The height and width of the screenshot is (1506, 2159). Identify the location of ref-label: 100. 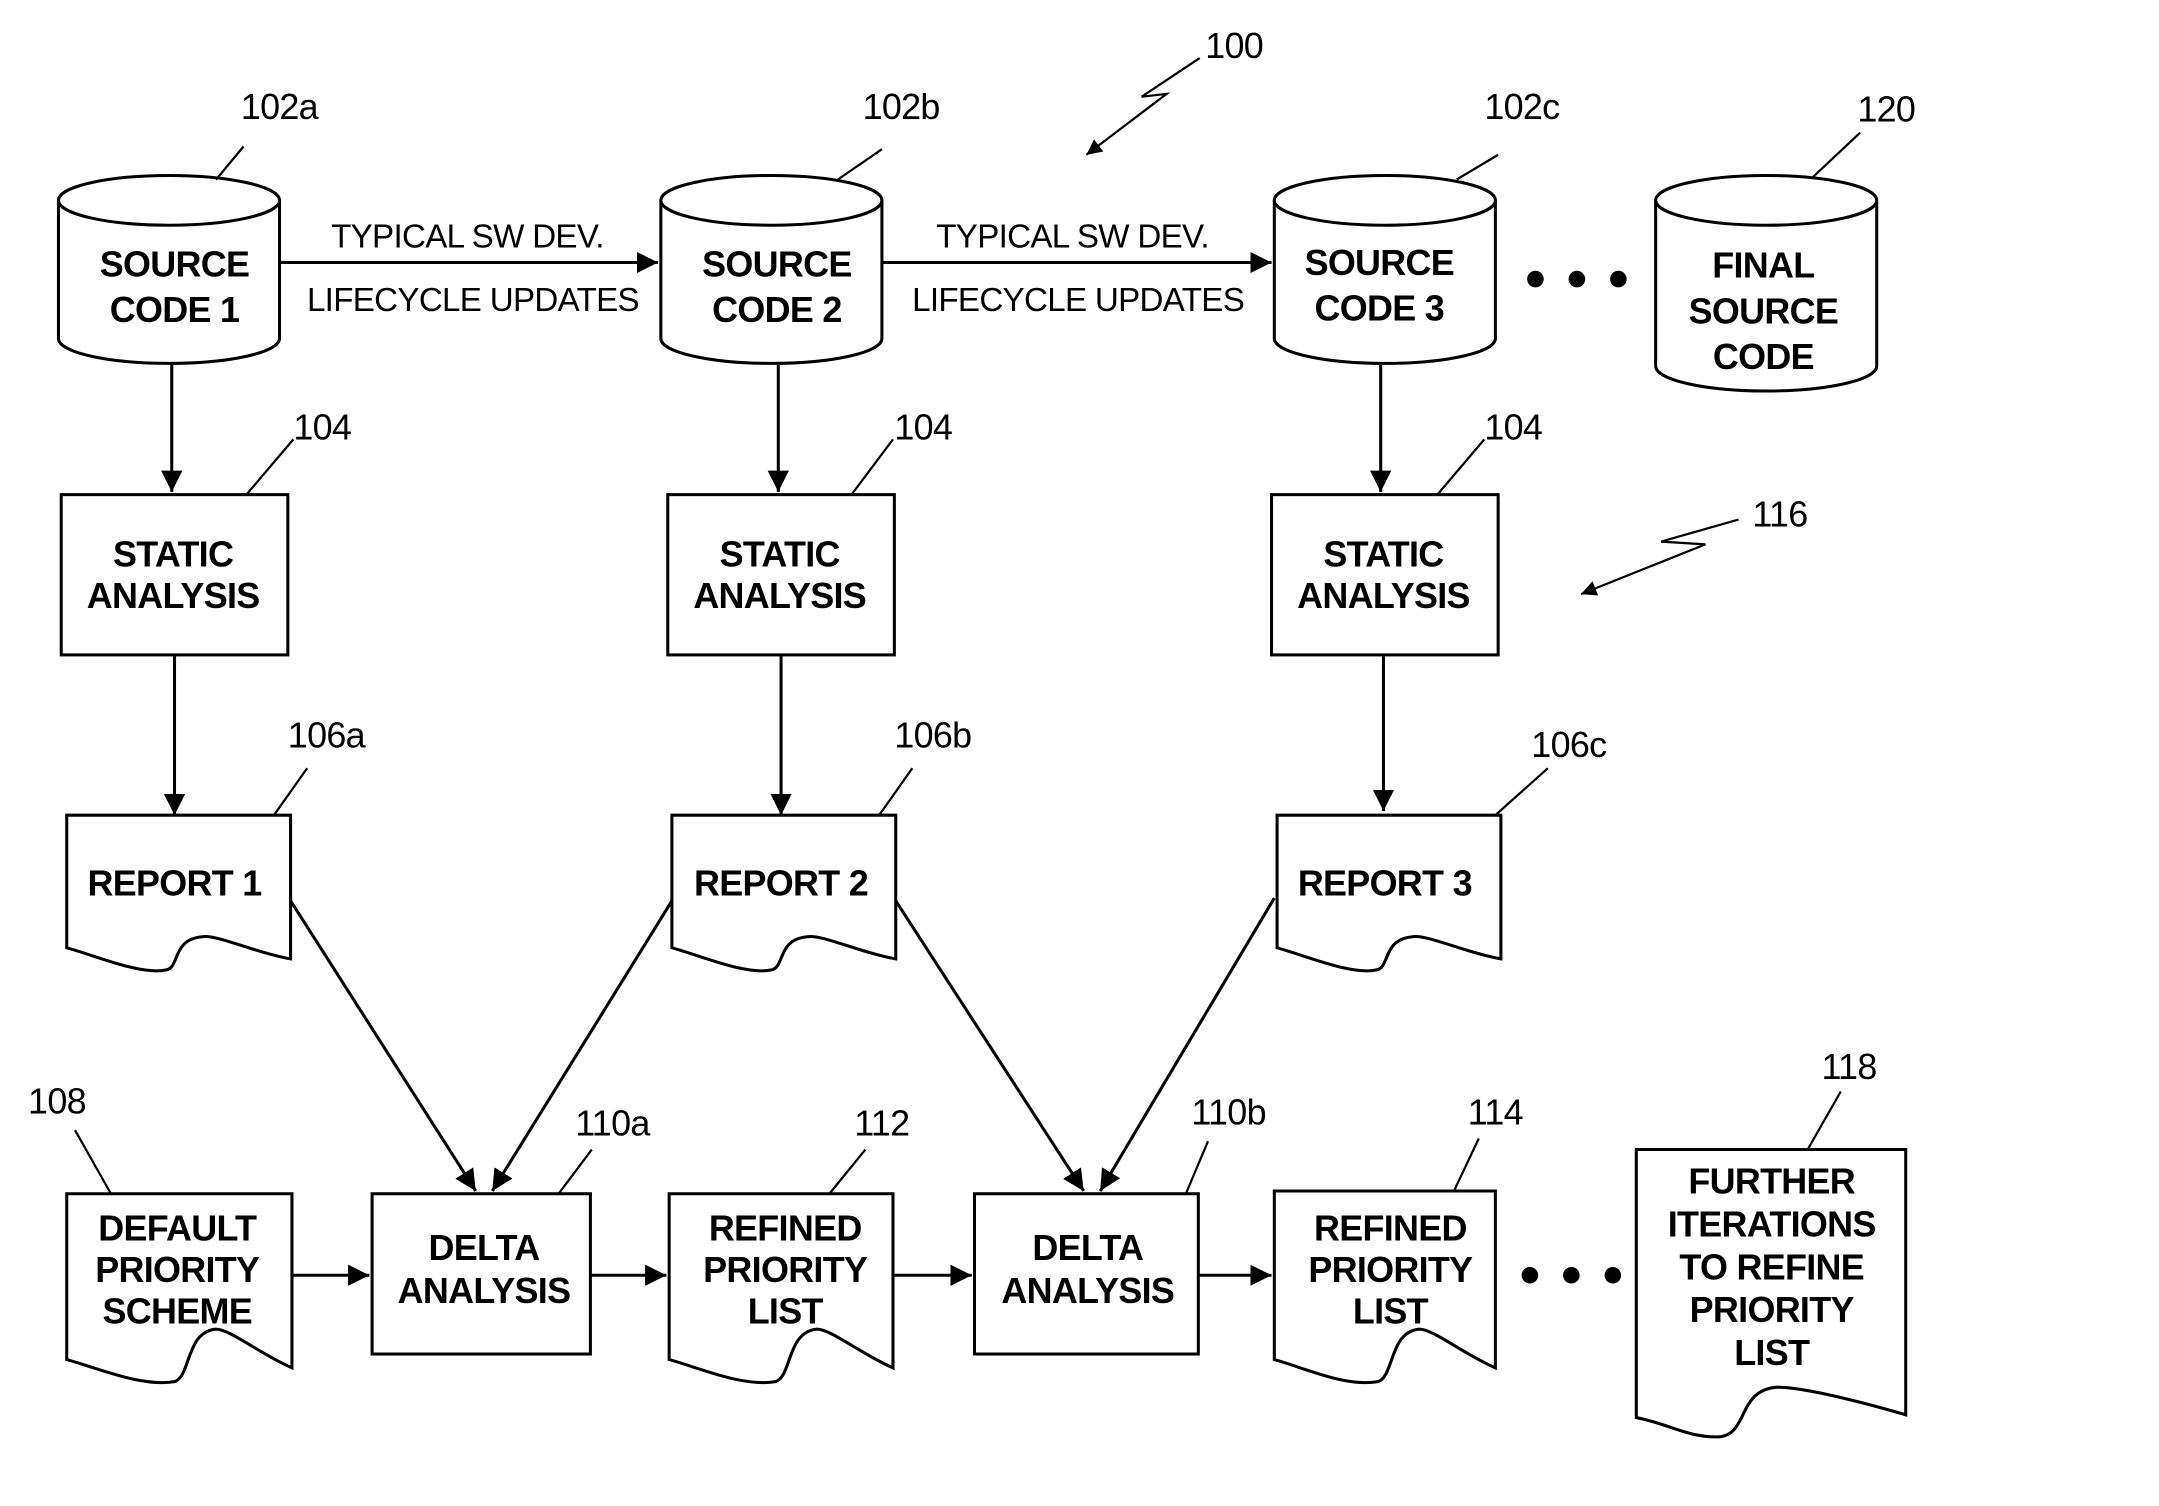
(1234, 45).